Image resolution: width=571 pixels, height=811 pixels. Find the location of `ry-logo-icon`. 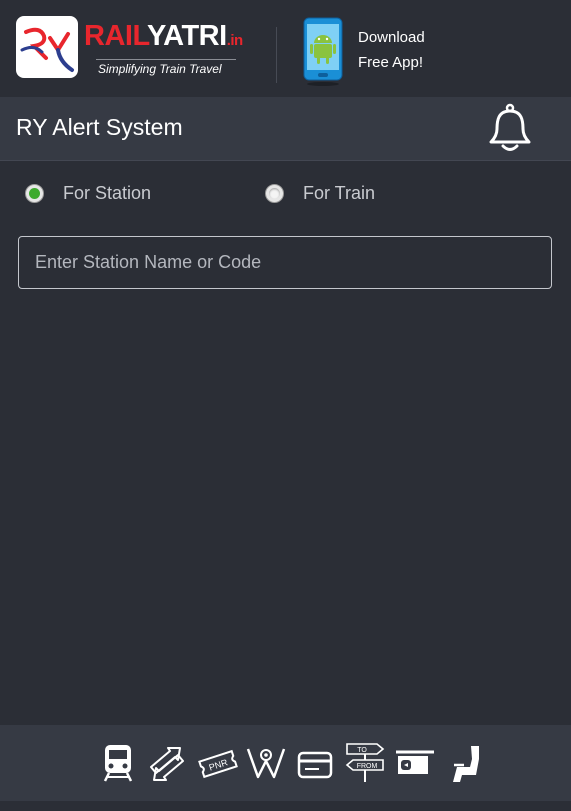

ry-logo-icon is located at coordinates (47, 49).